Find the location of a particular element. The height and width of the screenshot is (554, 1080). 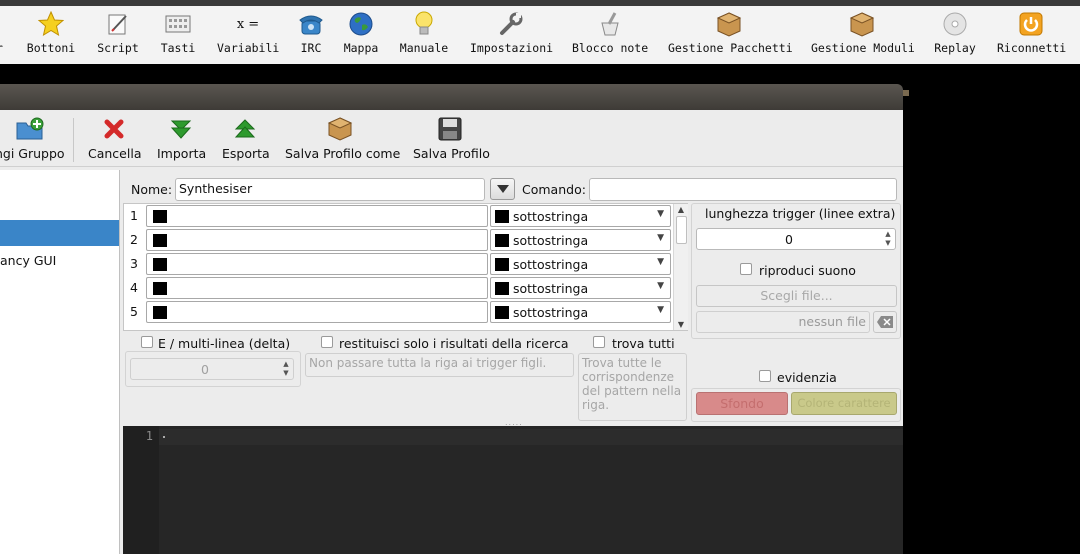

highlight-label: evidenzia is located at coordinates (807, 377).